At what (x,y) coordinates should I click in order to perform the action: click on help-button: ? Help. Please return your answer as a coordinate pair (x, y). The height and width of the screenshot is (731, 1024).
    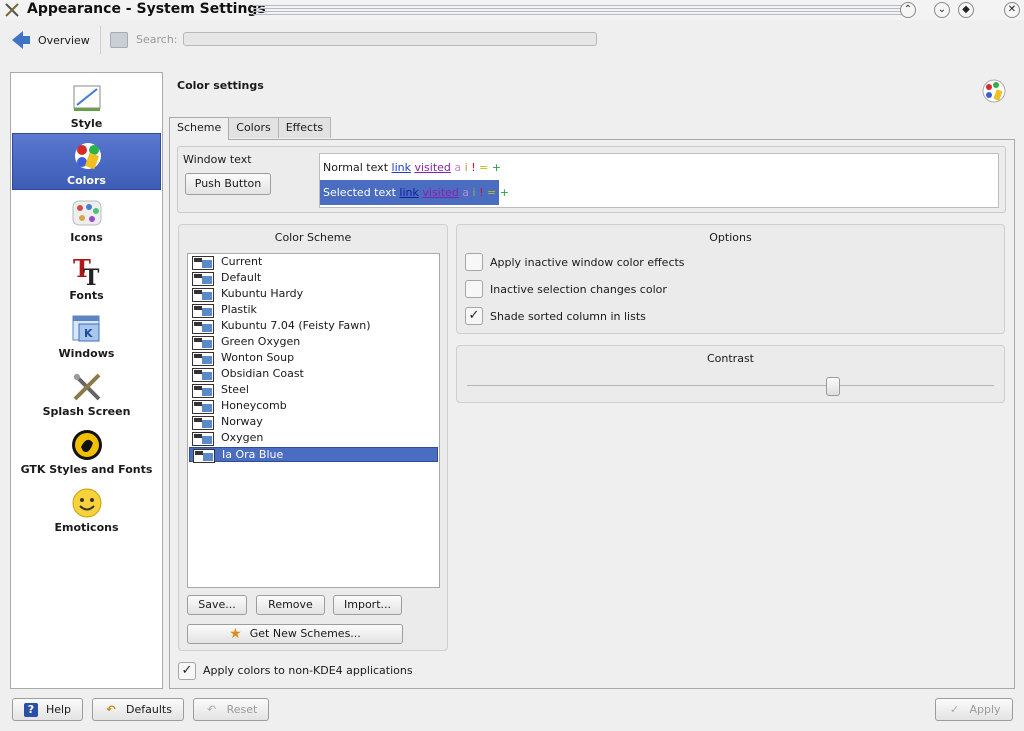
    Looking at the image, I should click on (47, 709).